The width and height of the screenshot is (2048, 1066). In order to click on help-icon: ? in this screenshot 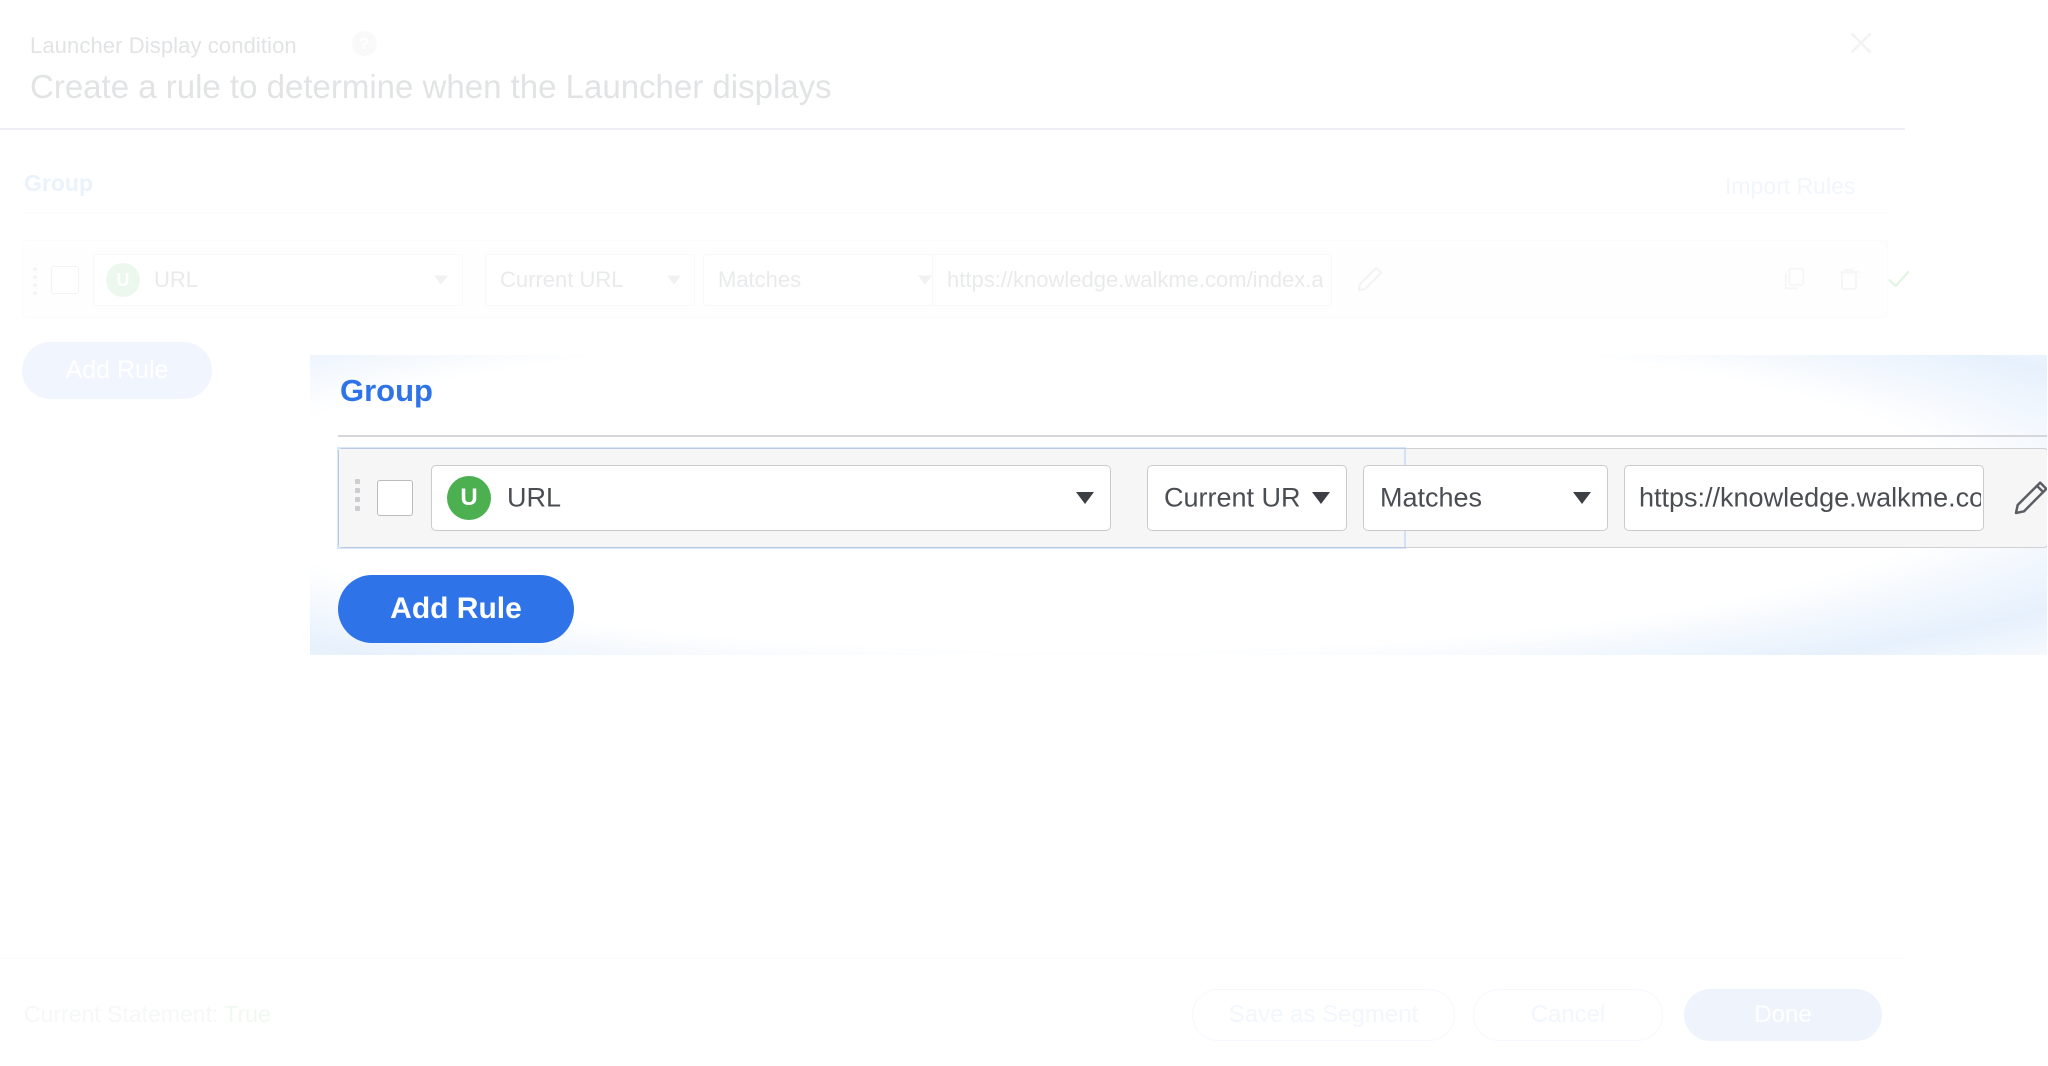, I will do `click(364, 43)`.